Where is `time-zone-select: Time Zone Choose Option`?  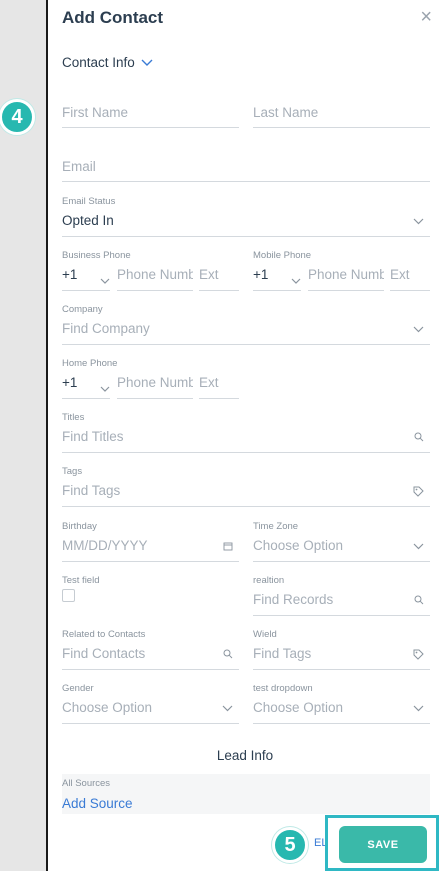 time-zone-select: Time Zone Choose Option is located at coordinates (341, 540).